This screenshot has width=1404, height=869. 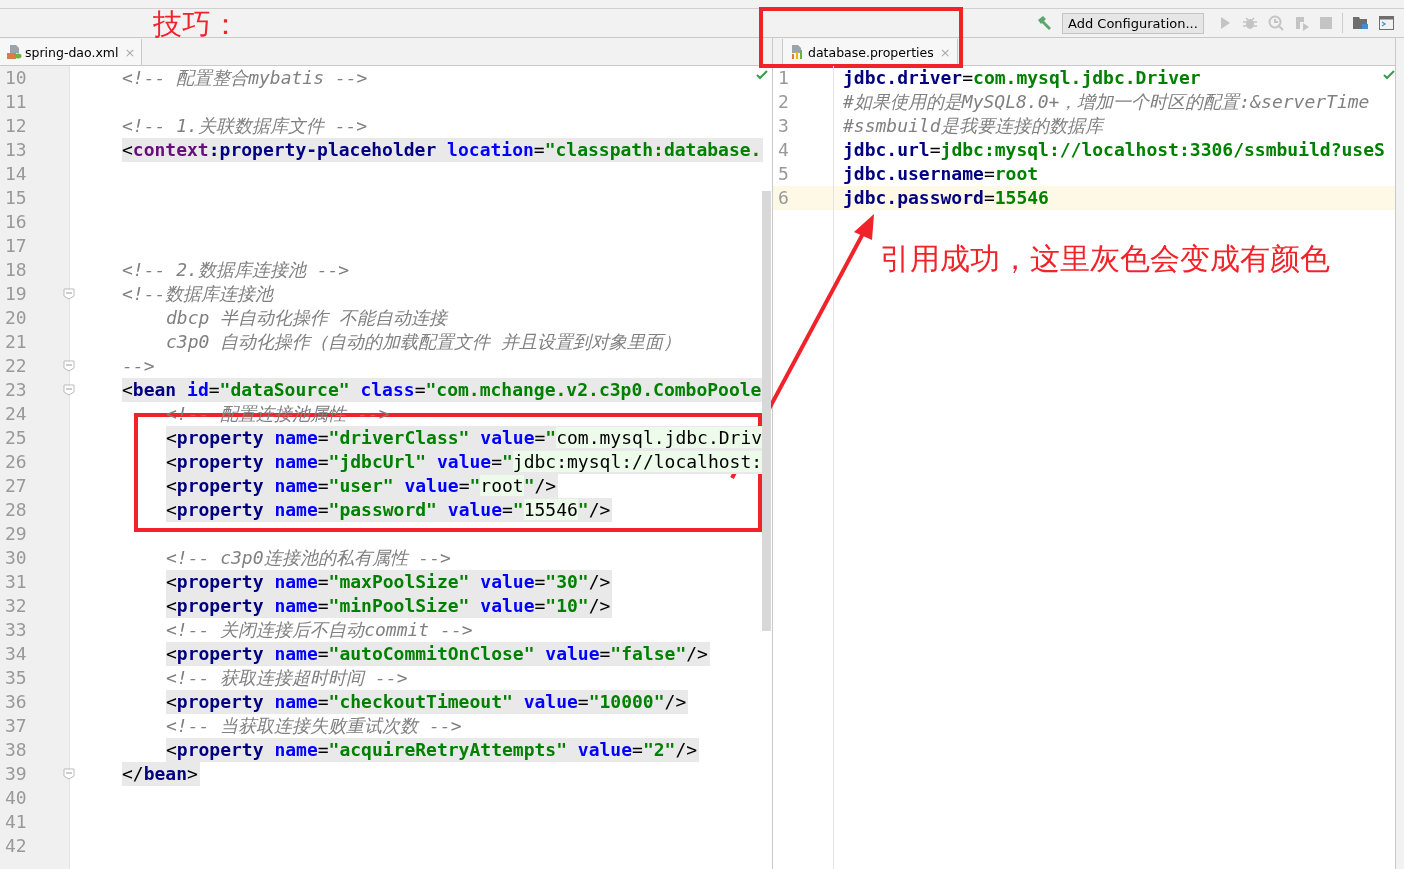 I want to click on line-number: 35, so click(x=15, y=677).